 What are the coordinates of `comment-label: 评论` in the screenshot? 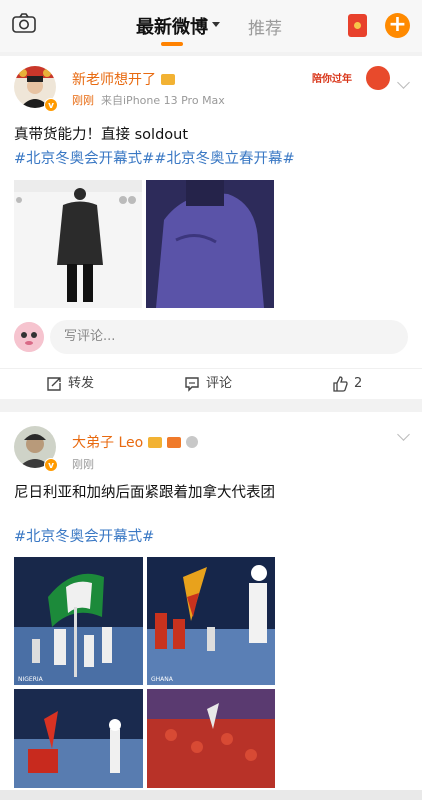 It's located at (219, 383).